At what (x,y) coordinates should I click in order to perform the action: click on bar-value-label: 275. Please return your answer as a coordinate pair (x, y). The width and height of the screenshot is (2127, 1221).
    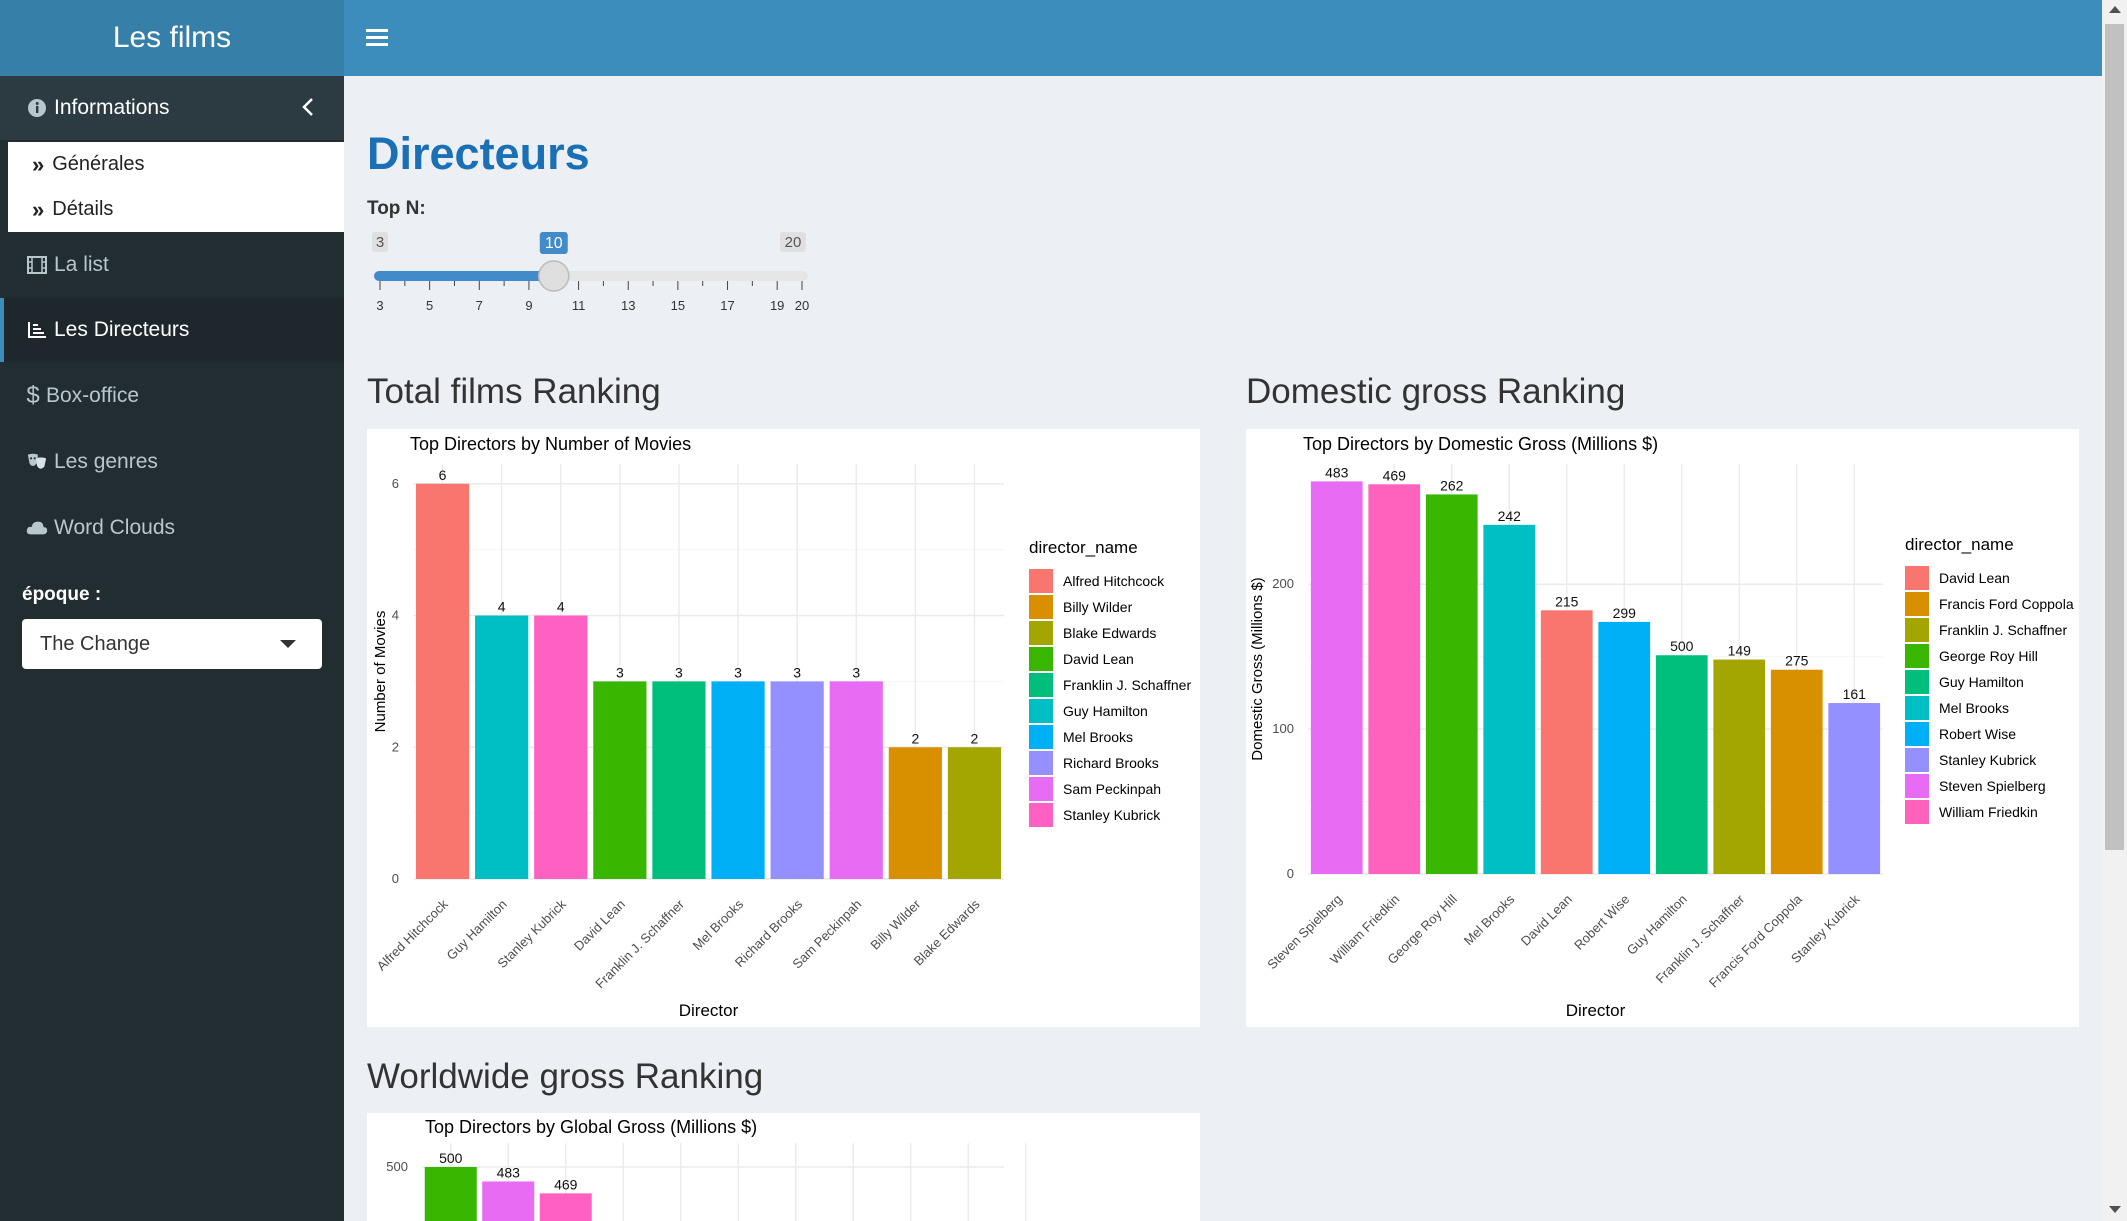
    Looking at the image, I should click on (1797, 661).